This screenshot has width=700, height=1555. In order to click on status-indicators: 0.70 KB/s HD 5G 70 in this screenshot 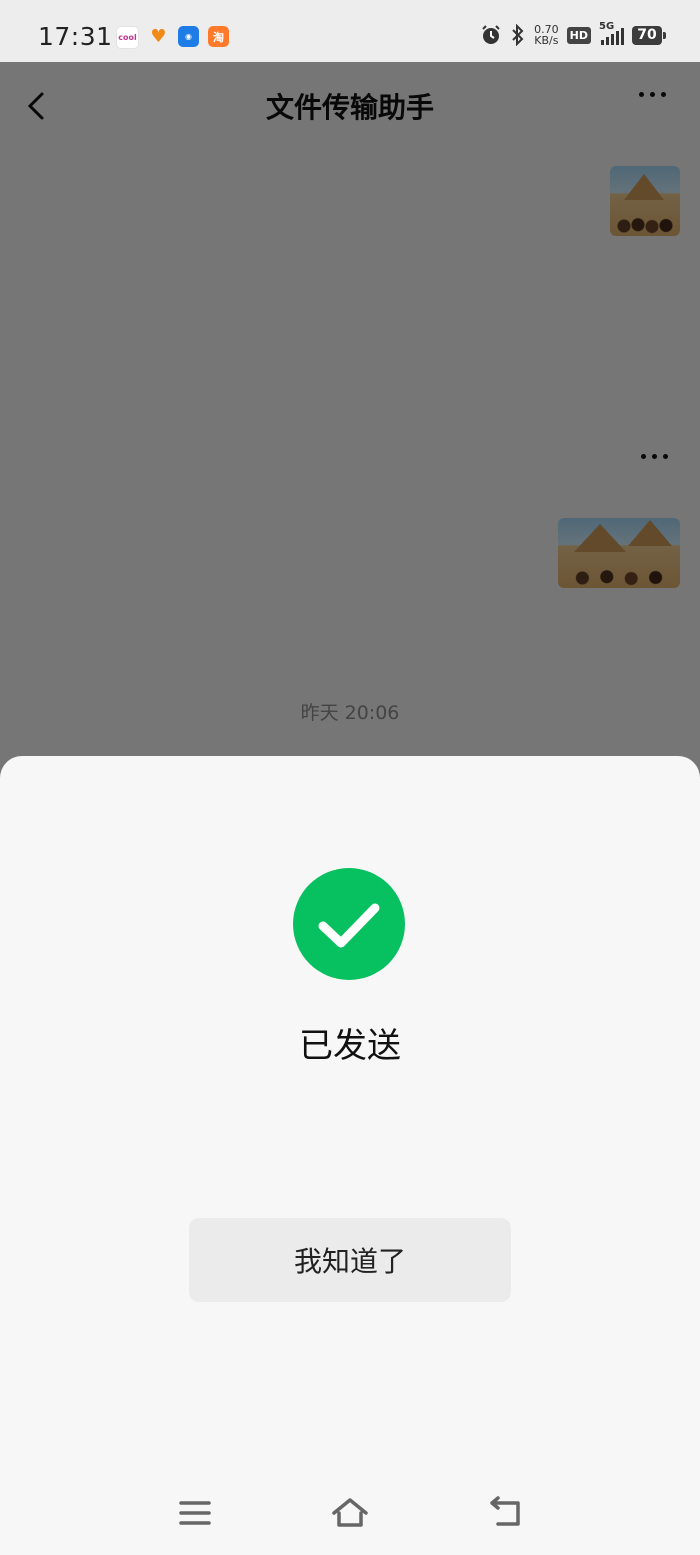, I will do `click(573, 34)`.